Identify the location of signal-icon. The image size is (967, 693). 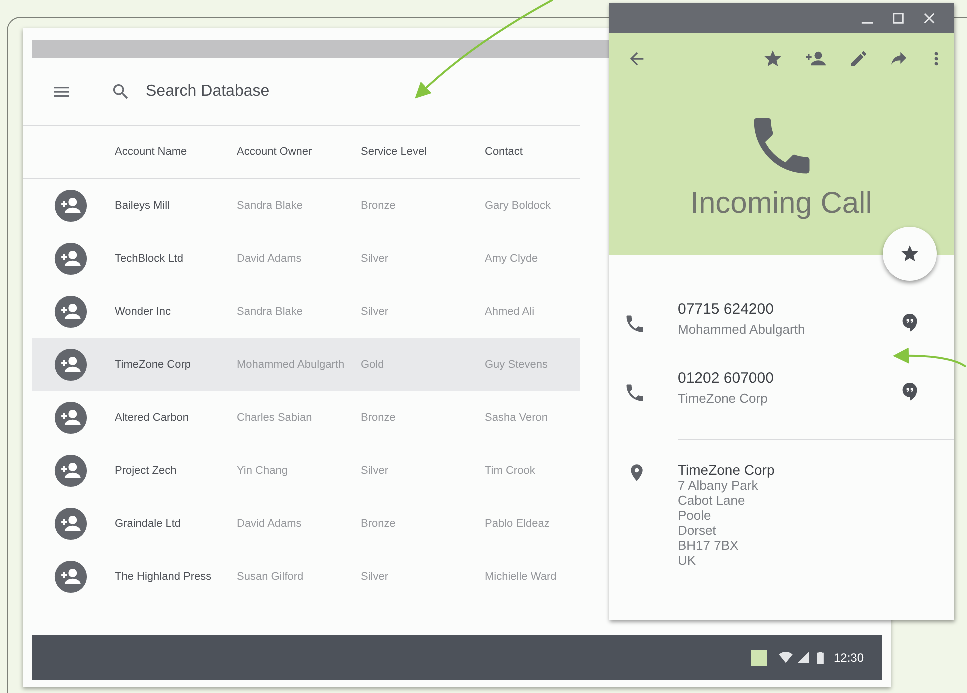
(803, 658).